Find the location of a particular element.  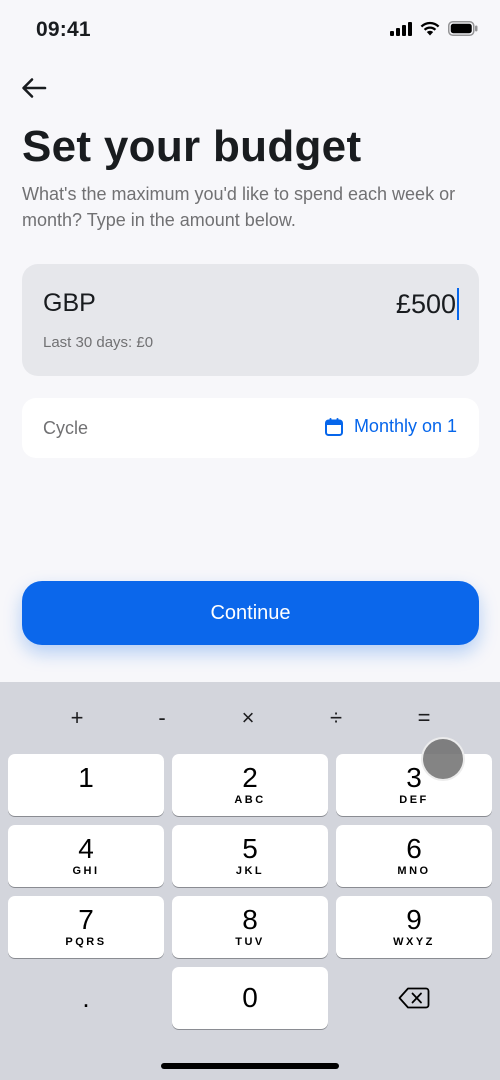

back-button is located at coordinates (34, 88).